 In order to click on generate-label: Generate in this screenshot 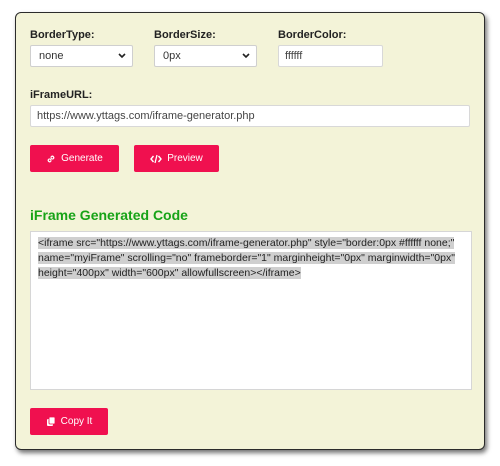, I will do `click(82, 158)`.